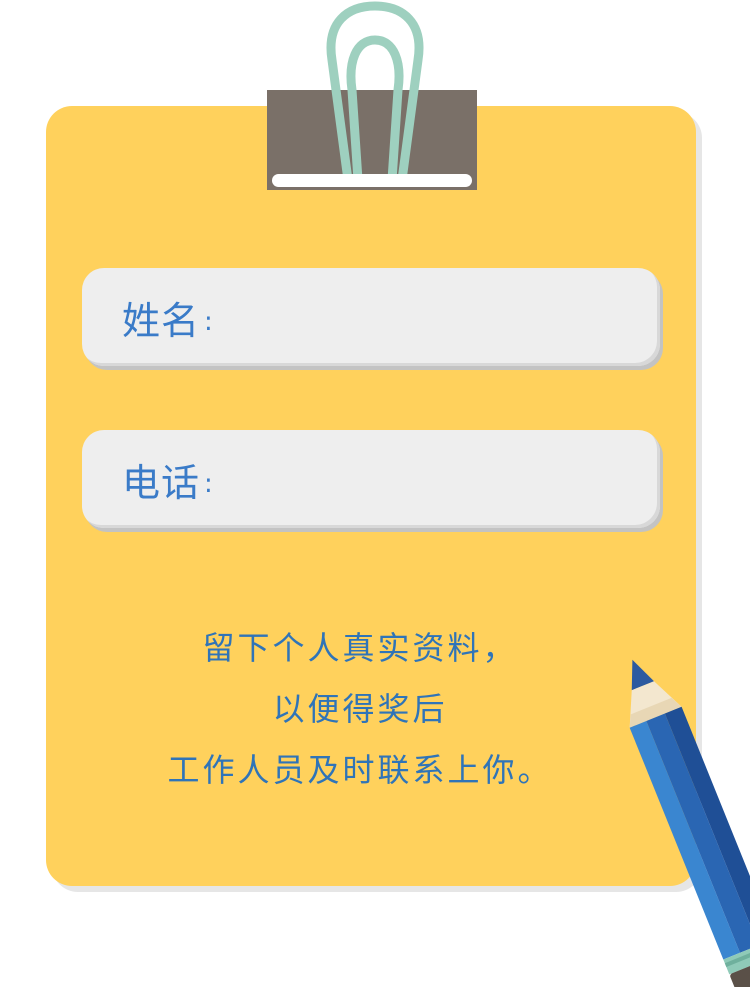  What do you see at coordinates (161, 320) in the screenshot?
I see `name-label: 姓名` at bounding box center [161, 320].